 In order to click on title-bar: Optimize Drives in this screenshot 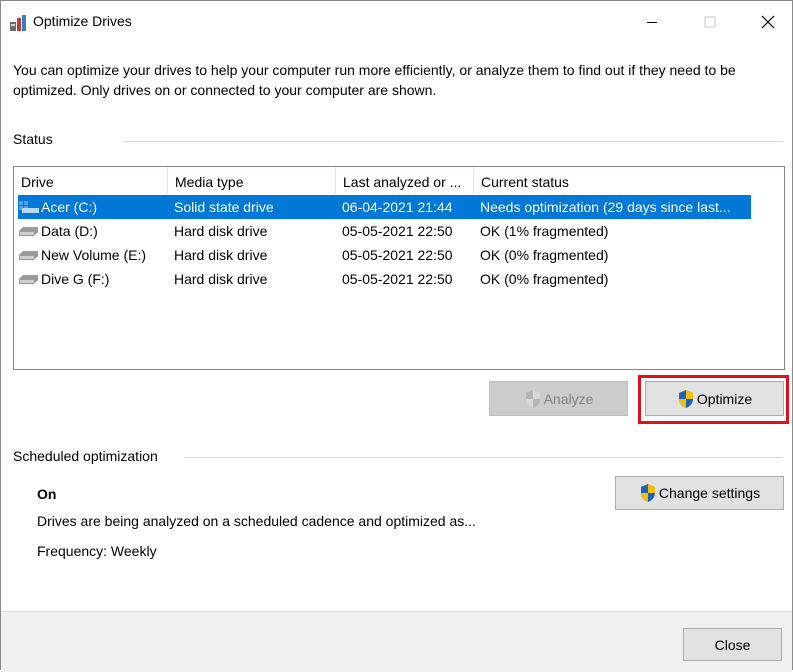, I will do `click(396, 22)`.